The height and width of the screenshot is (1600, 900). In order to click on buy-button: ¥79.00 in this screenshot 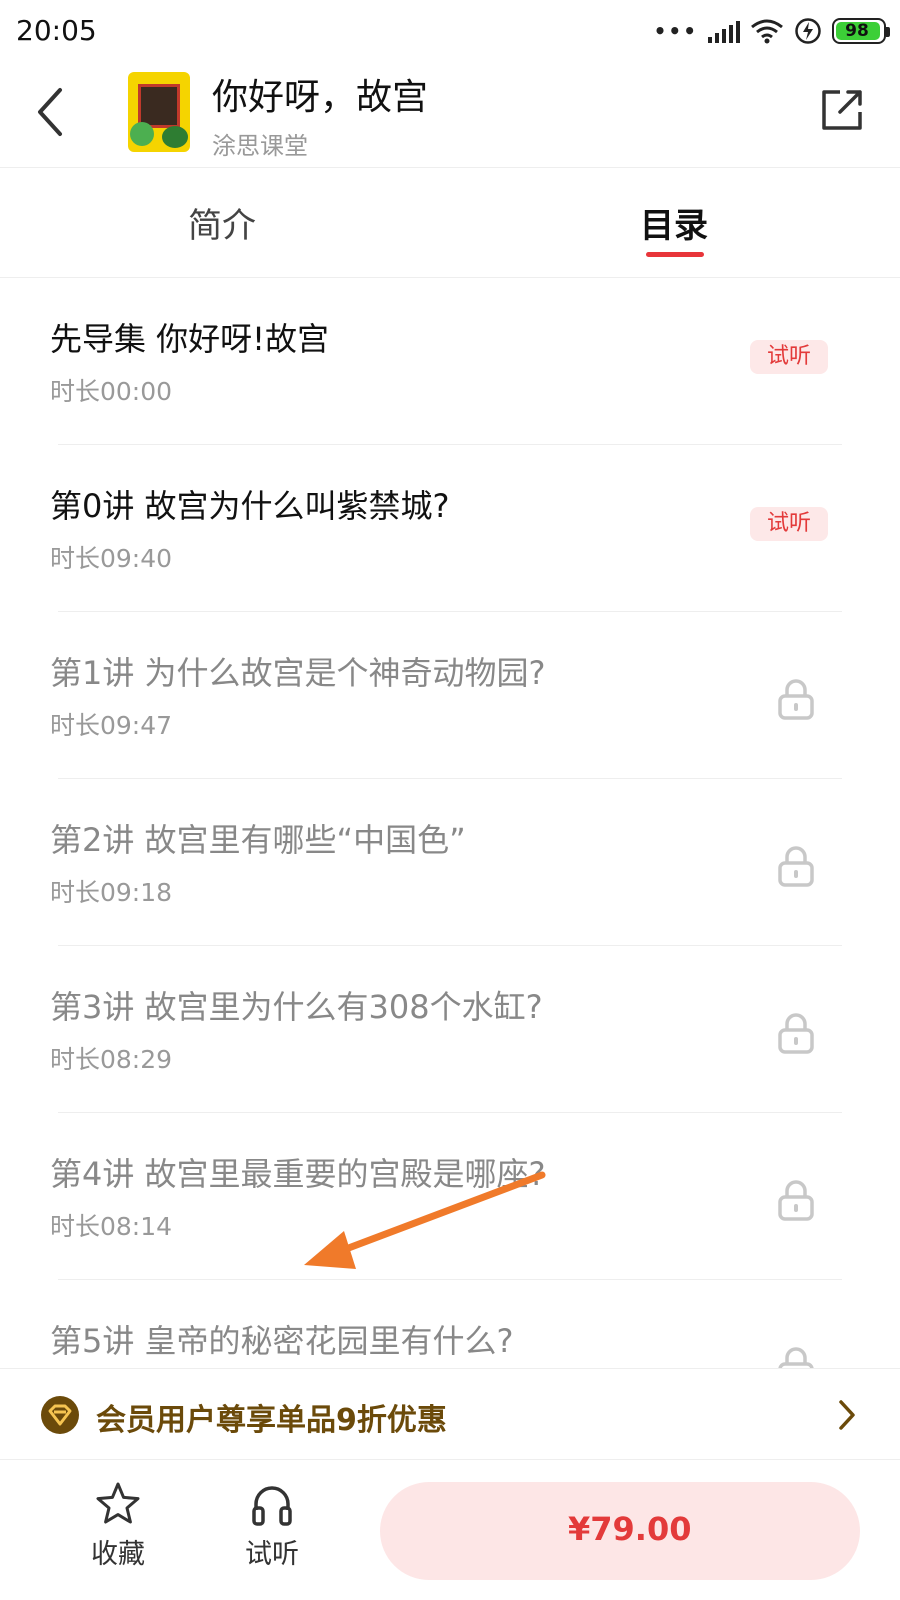, I will do `click(620, 1531)`.